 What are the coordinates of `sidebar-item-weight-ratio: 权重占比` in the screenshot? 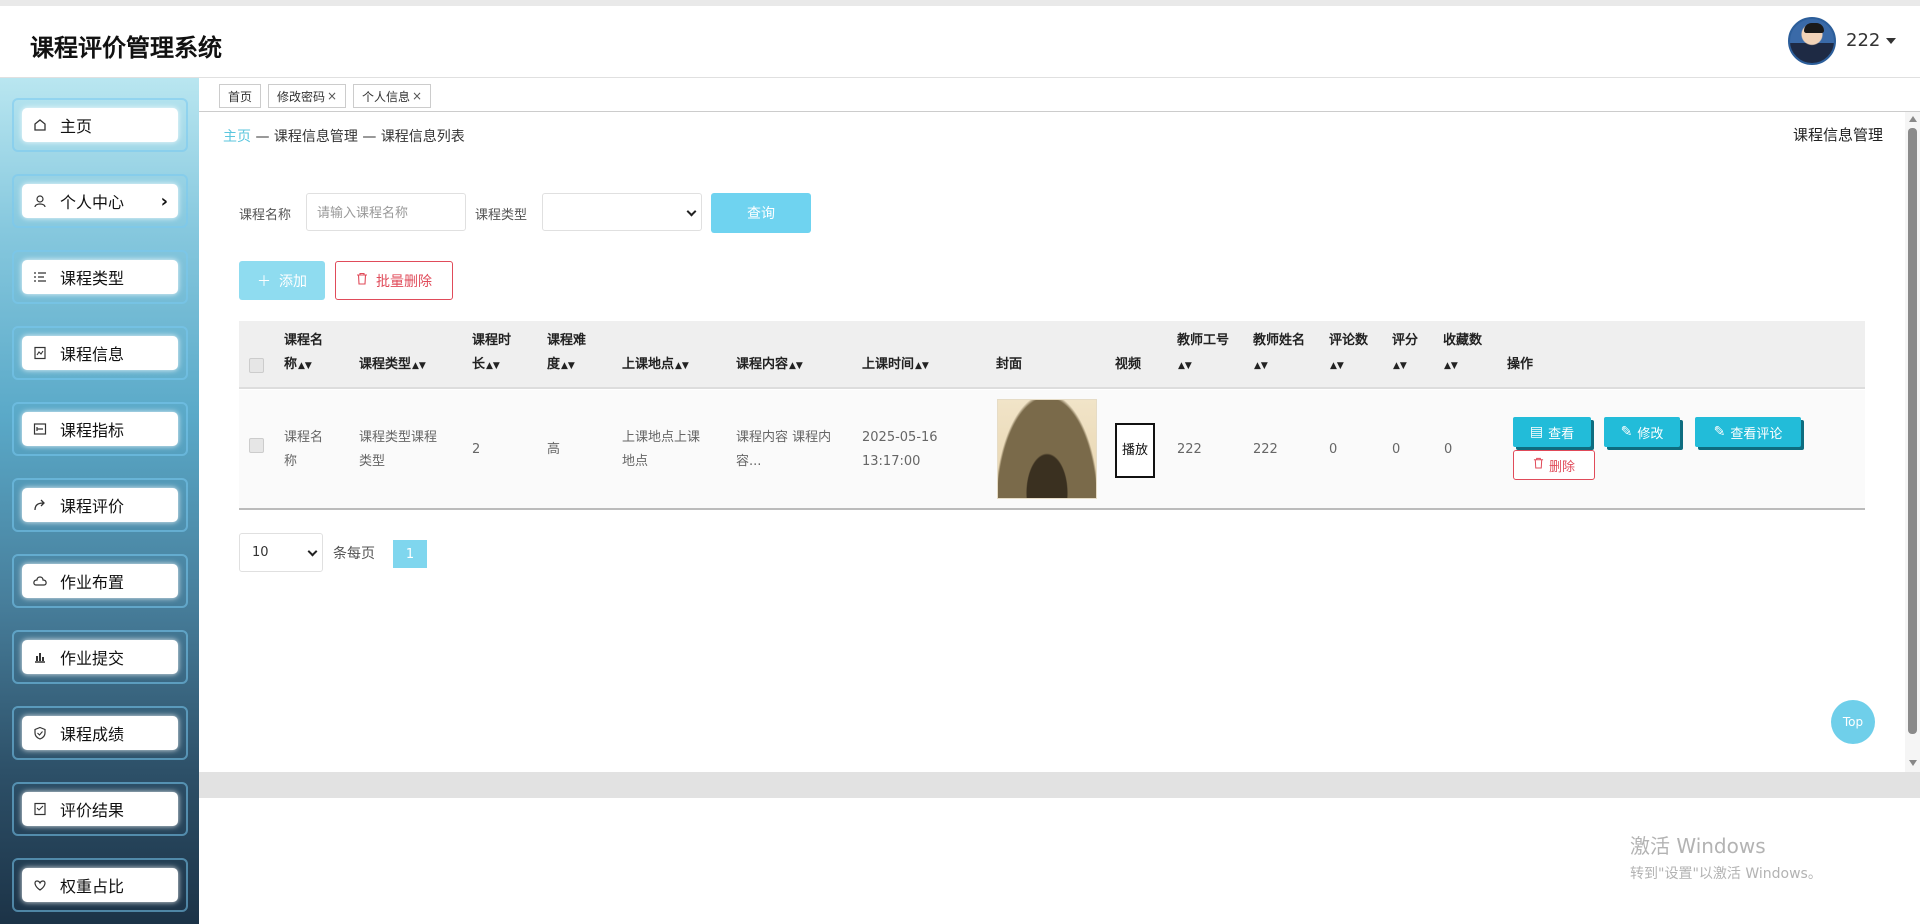 It's located at (100, 885).